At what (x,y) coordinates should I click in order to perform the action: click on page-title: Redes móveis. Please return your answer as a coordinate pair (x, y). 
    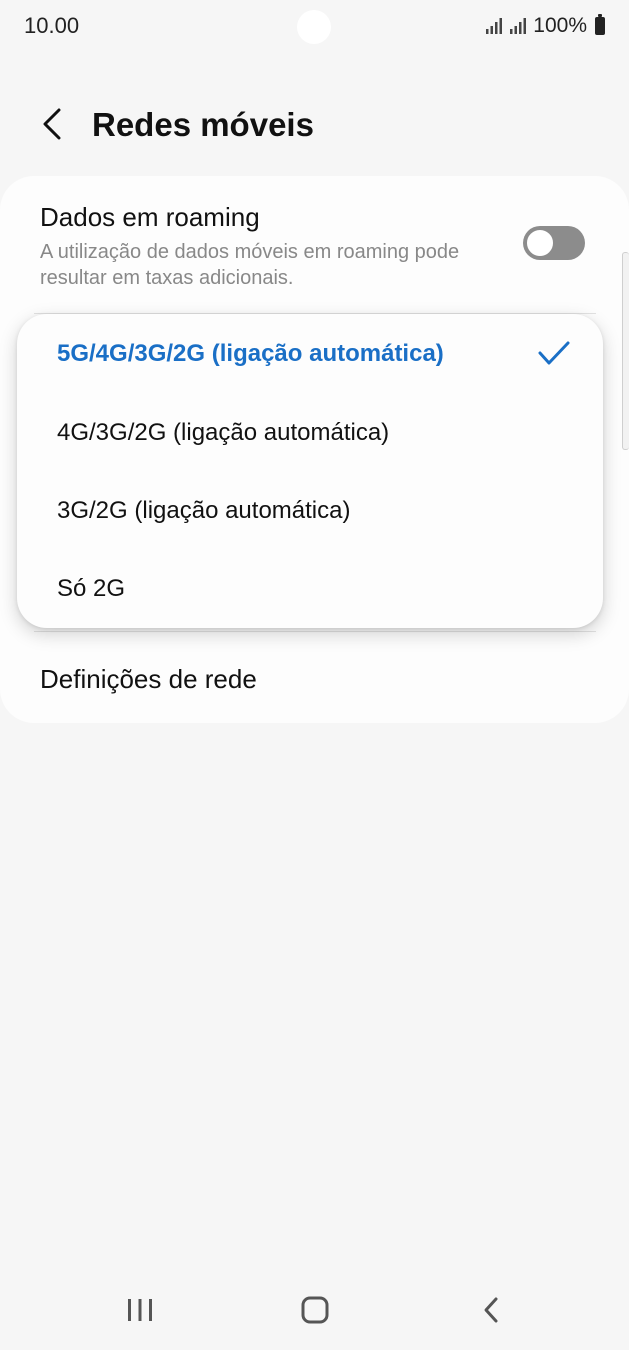
    Looking at the image, I should click on (203, 124).